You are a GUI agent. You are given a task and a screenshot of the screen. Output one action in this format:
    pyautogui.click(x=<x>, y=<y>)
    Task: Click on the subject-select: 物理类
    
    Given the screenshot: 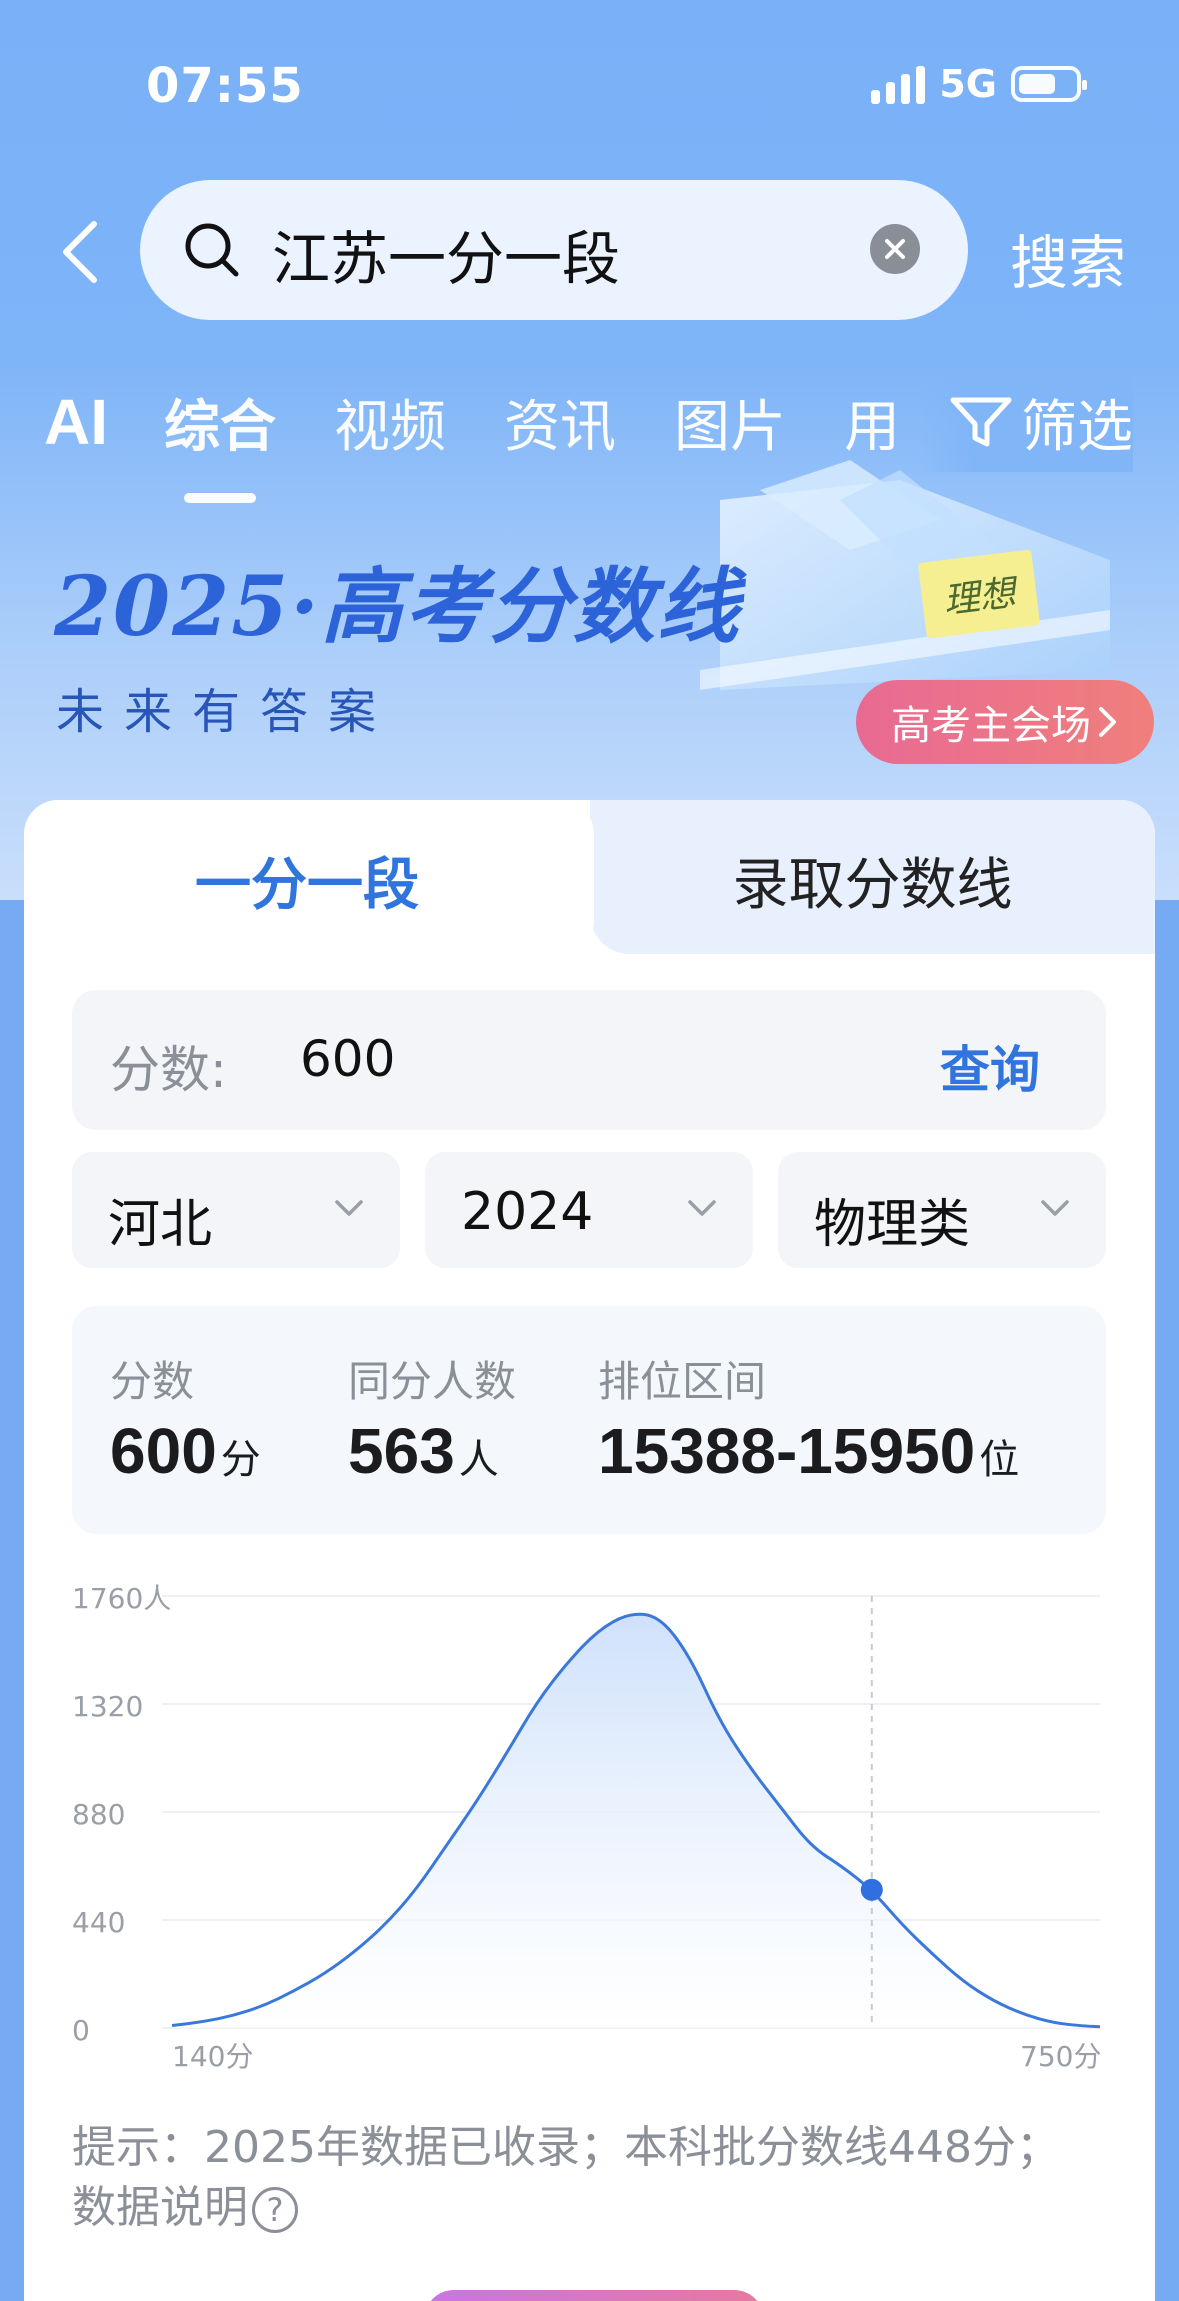 What is the action you would take?
    pyautogui.click(x=942, y=1210)
    